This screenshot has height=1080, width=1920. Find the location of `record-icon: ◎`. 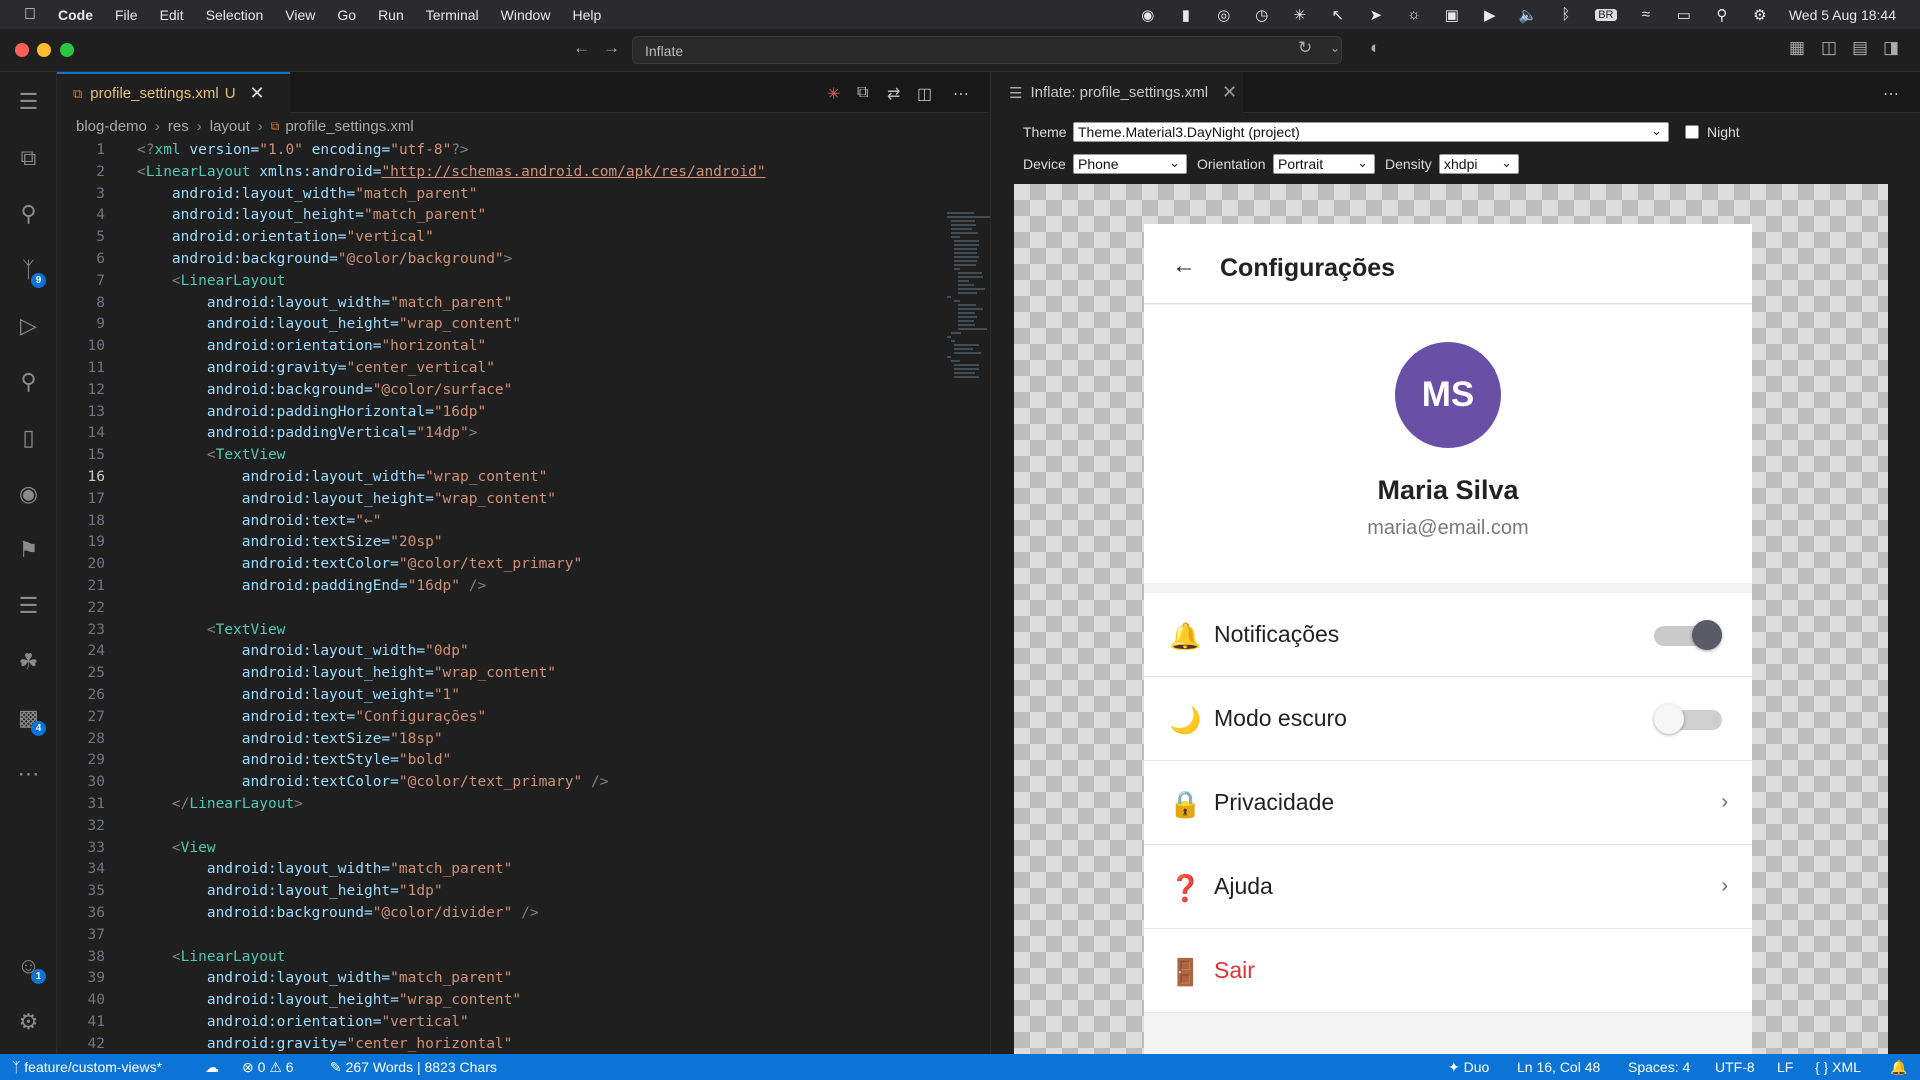

record-icon: ◎ is located at coordinates (1224, 15).